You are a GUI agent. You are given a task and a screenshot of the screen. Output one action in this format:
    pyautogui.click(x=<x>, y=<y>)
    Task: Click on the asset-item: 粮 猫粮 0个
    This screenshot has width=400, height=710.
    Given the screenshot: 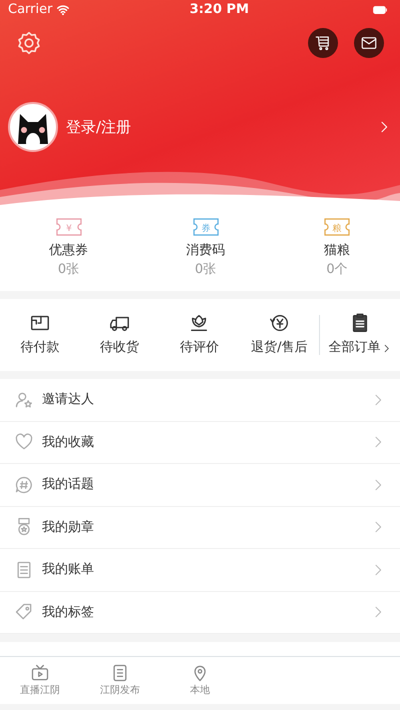 What is the action you would take?
    pyautogui.click(x=337, y=248)
    